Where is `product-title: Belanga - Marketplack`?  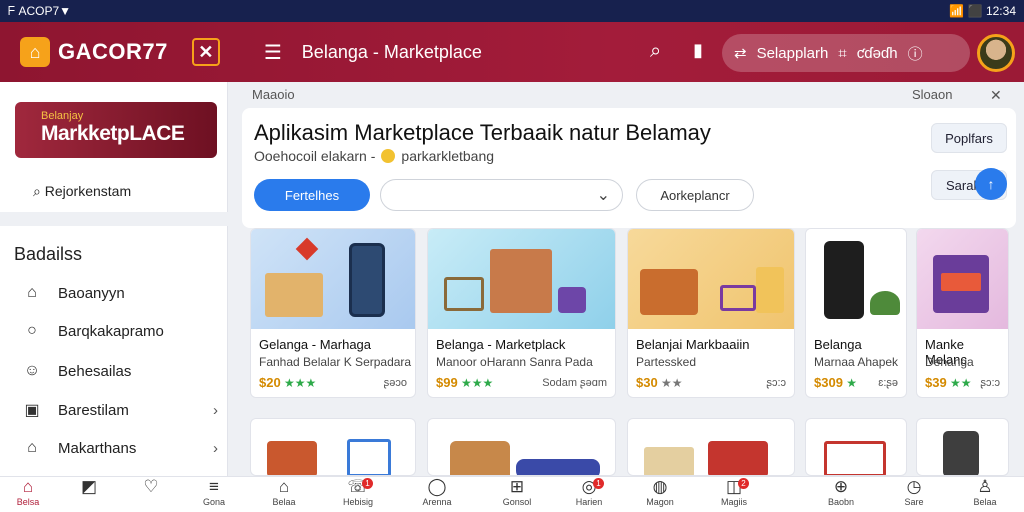
product-title: Belanga - Marketplack is located at coordinates (501, 344).